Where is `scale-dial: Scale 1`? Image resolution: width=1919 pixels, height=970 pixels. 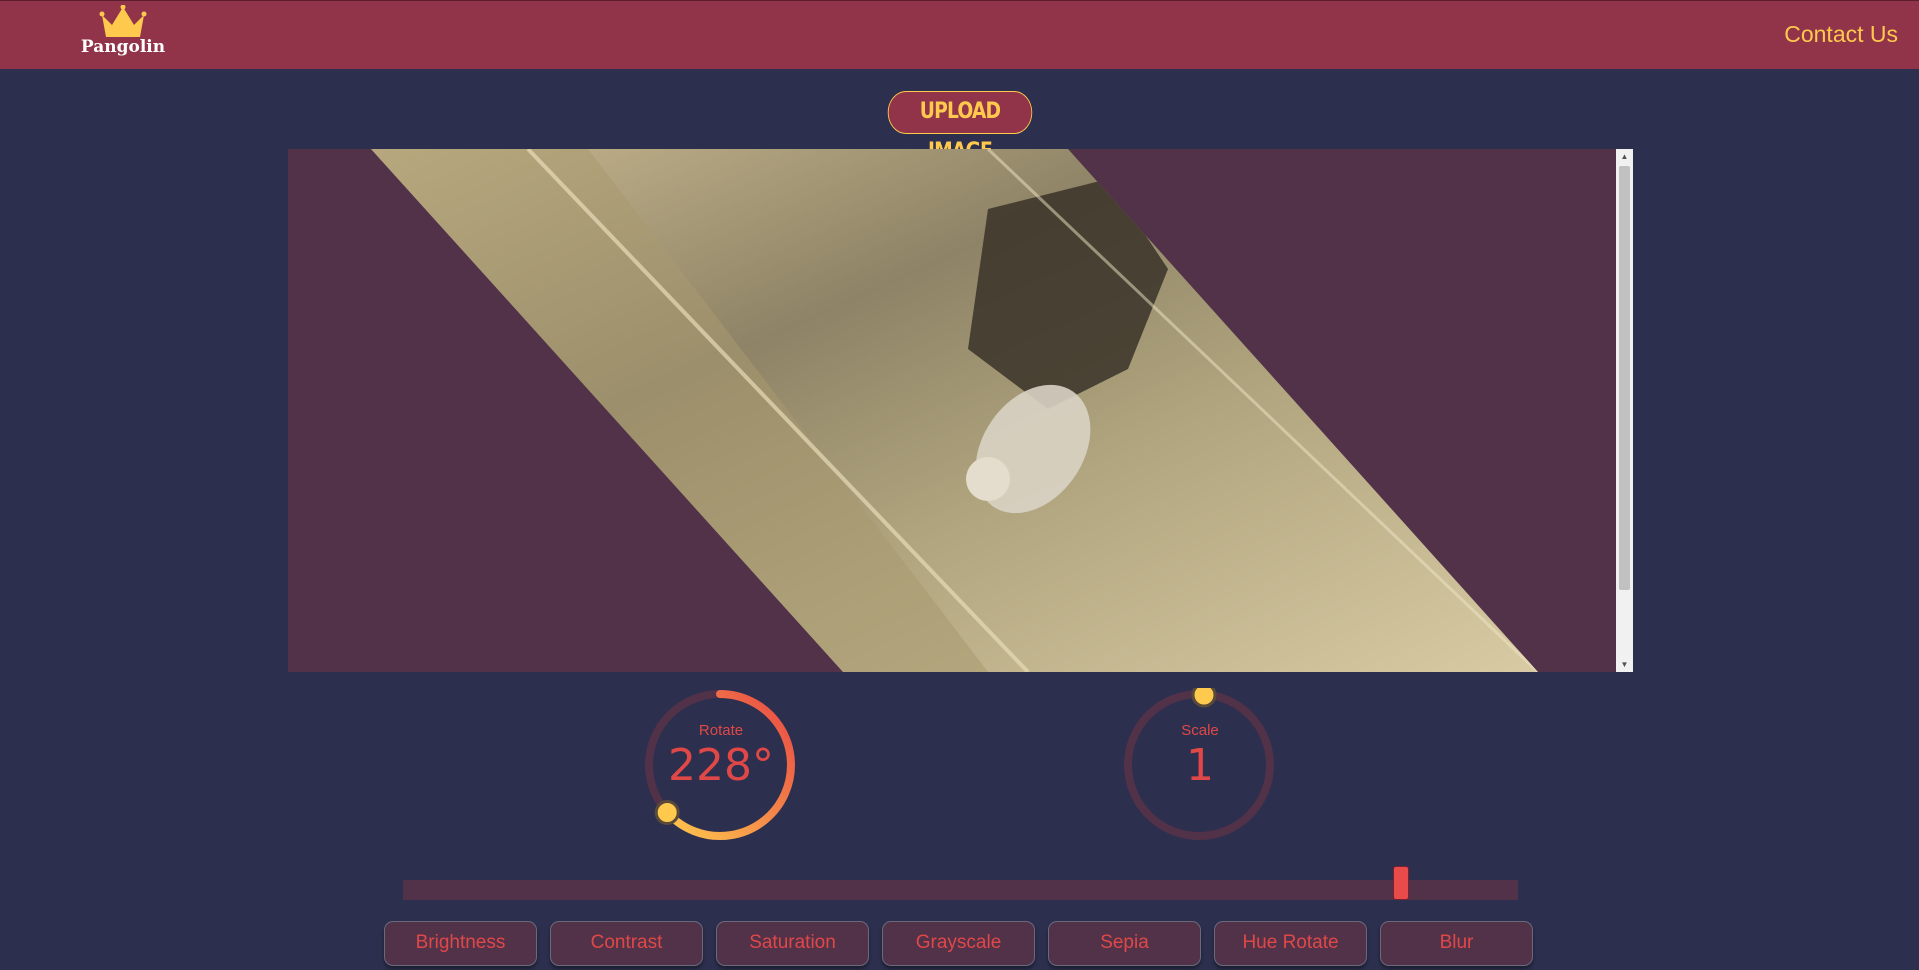 scale-dial: Scale 1 is located at coordinates (1200, 765).